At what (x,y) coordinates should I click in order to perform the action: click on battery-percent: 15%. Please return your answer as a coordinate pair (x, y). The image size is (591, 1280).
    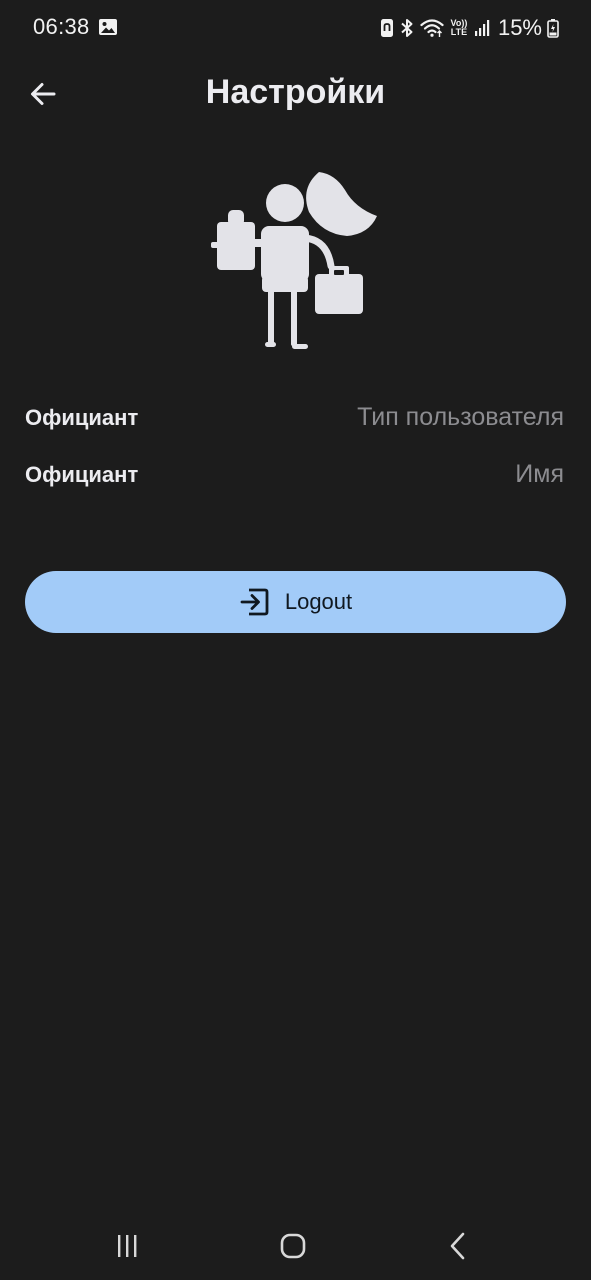
    Looking at the image, I should click on (519, 27).